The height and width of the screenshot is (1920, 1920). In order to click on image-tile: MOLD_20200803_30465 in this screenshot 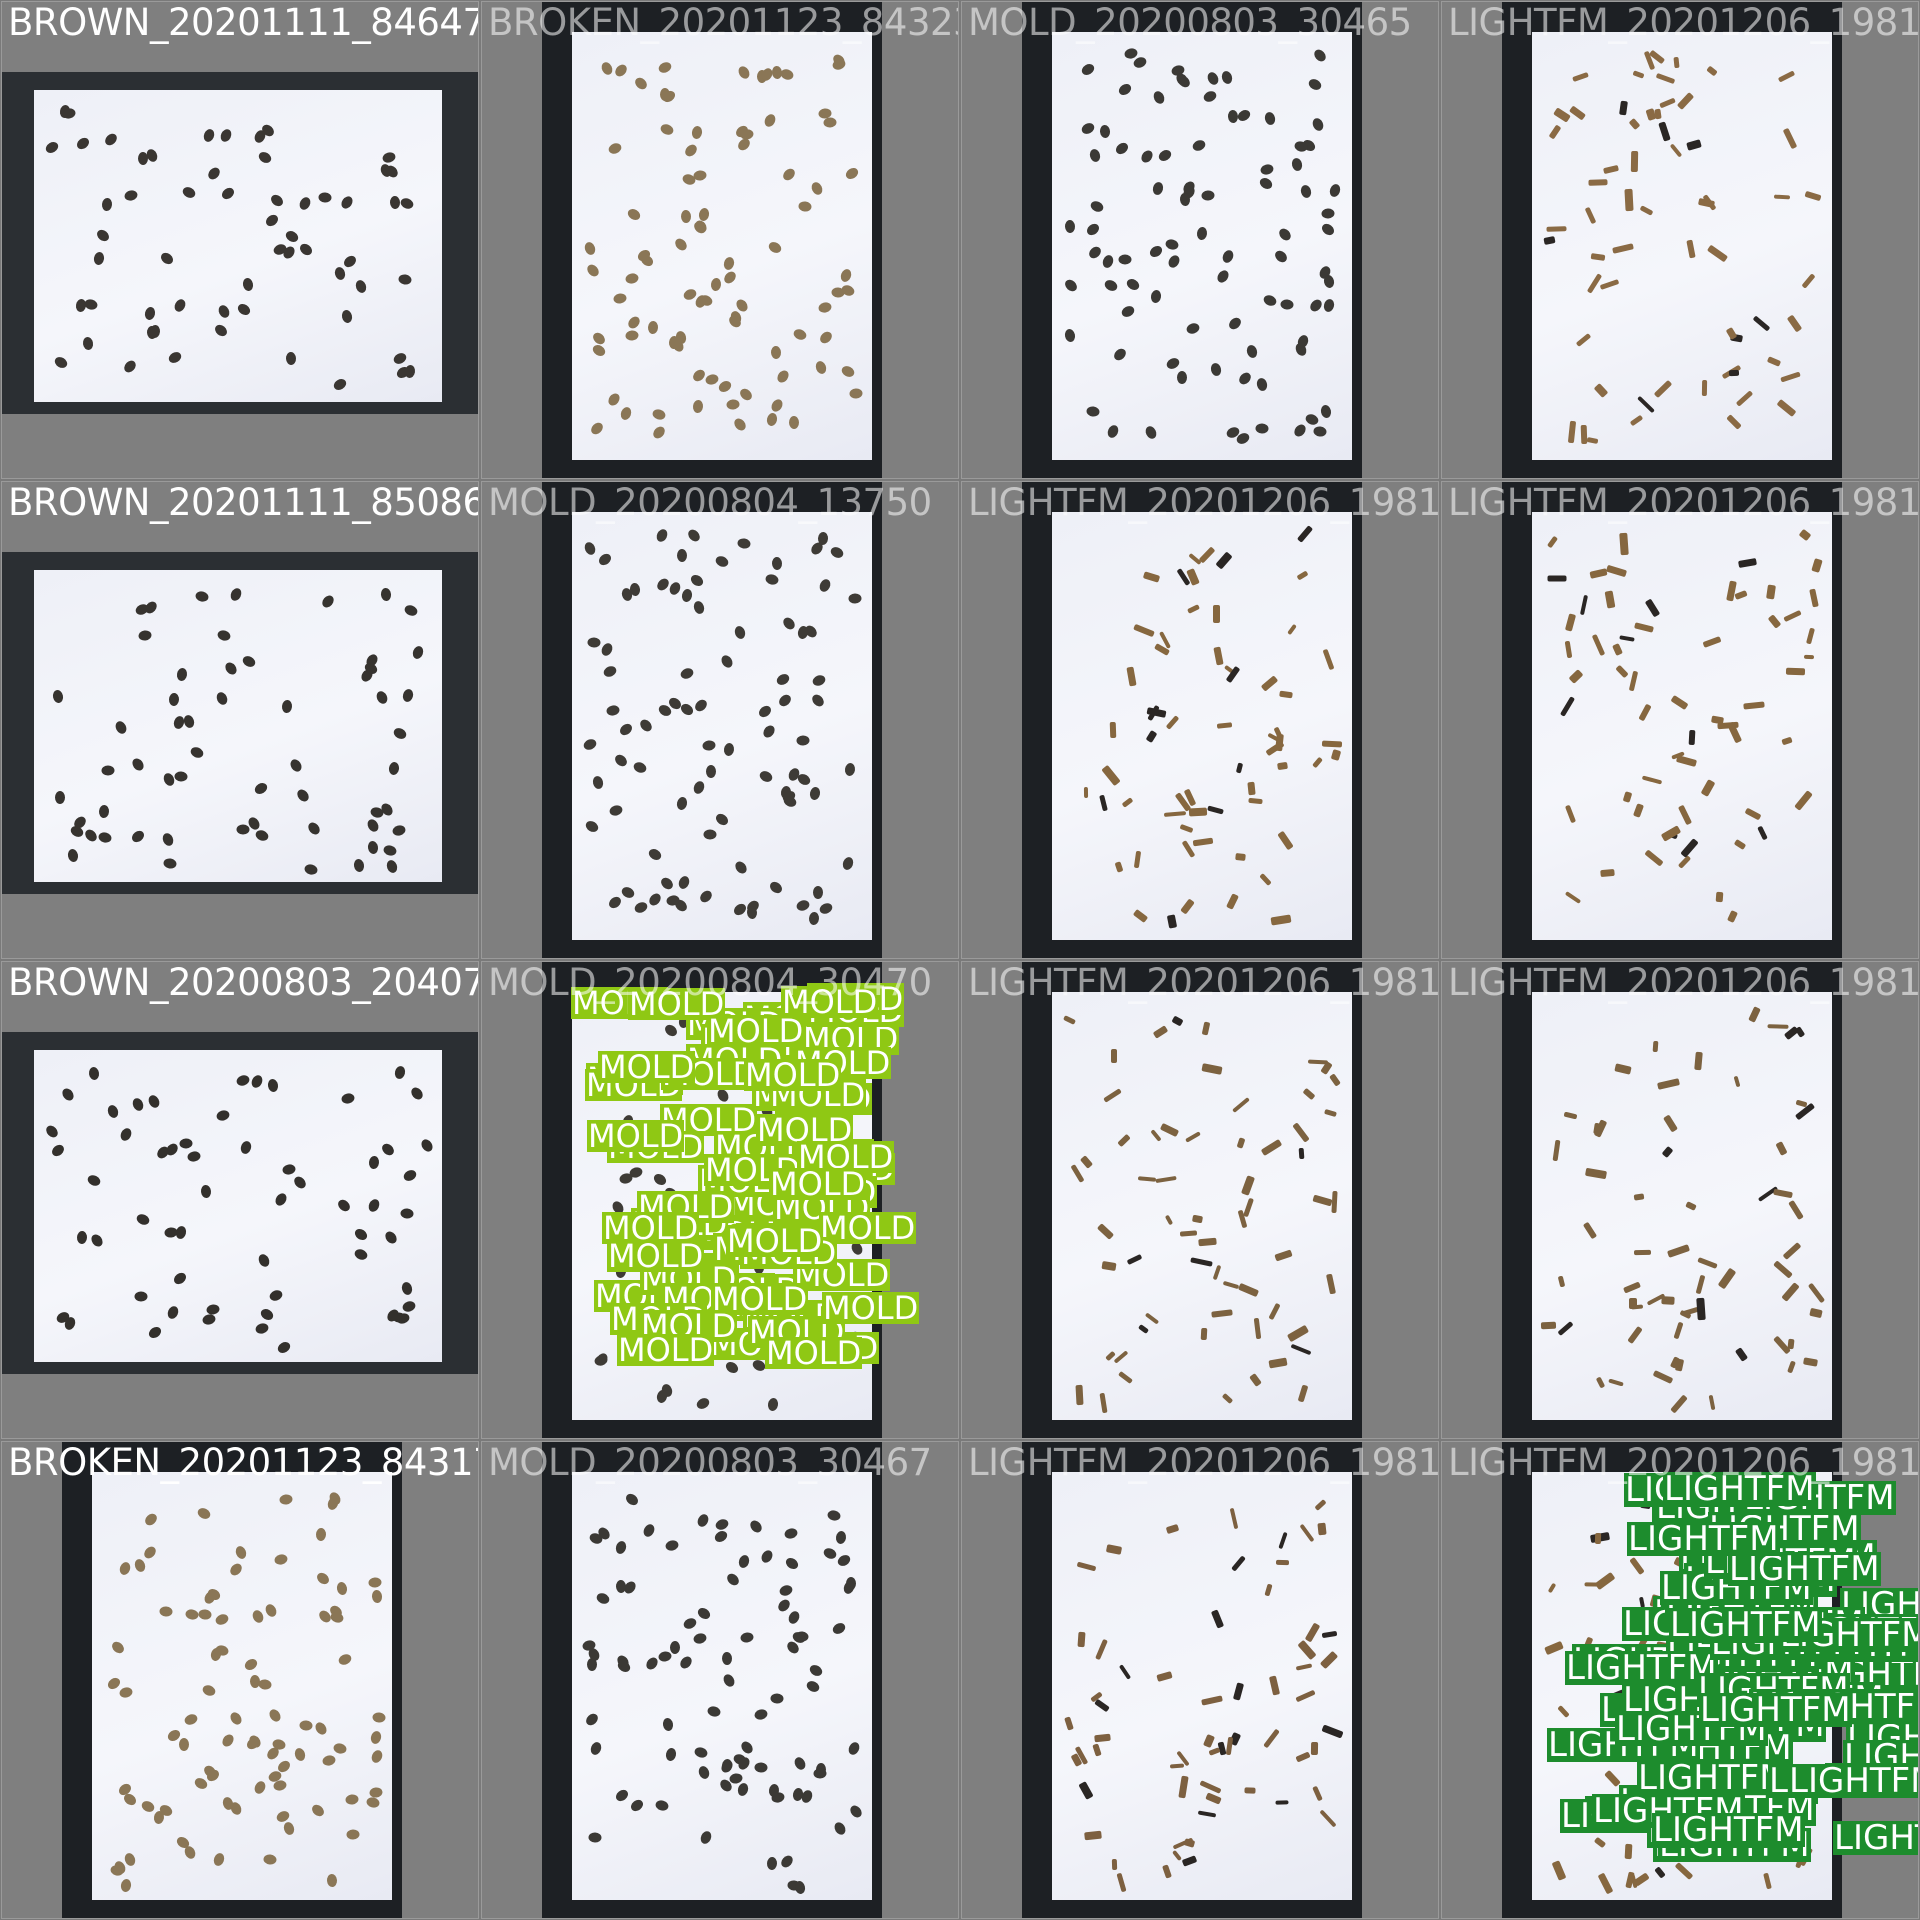, I will do `click(1200, 240)`.